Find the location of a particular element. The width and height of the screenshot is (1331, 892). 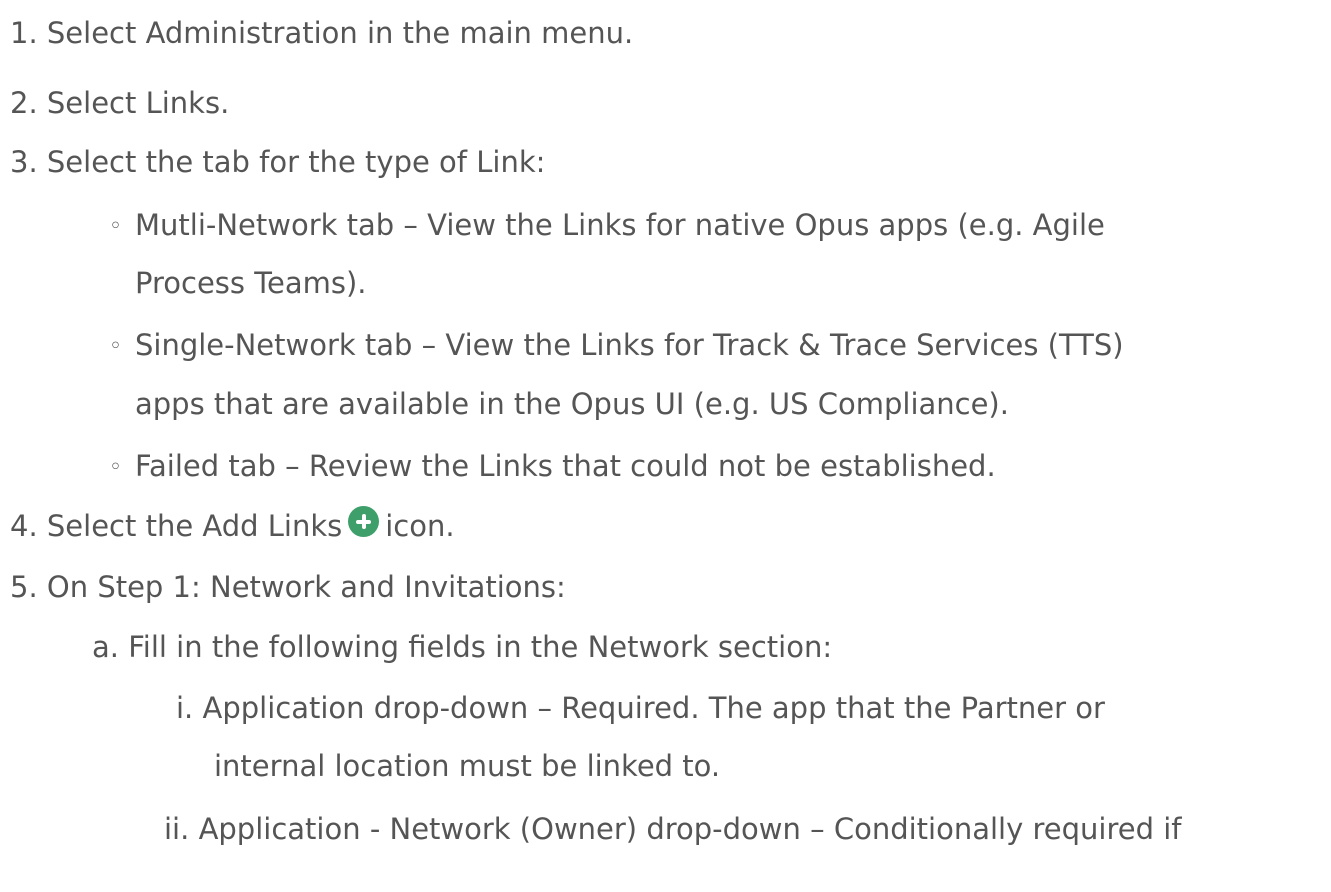

tab-description: Process Teams). is located at coordinates (251, 283).